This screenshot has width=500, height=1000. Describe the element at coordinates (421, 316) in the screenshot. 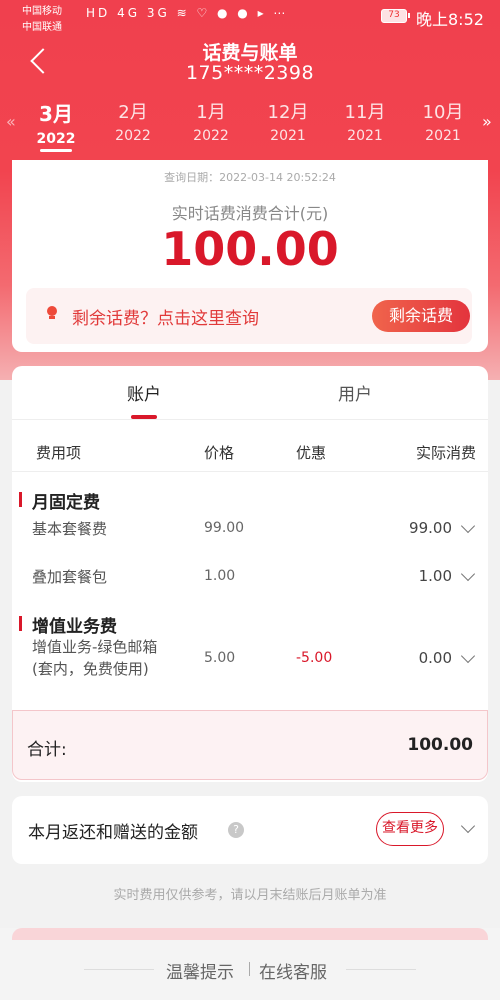

I see `balance-button: 剩余话费` at that location.